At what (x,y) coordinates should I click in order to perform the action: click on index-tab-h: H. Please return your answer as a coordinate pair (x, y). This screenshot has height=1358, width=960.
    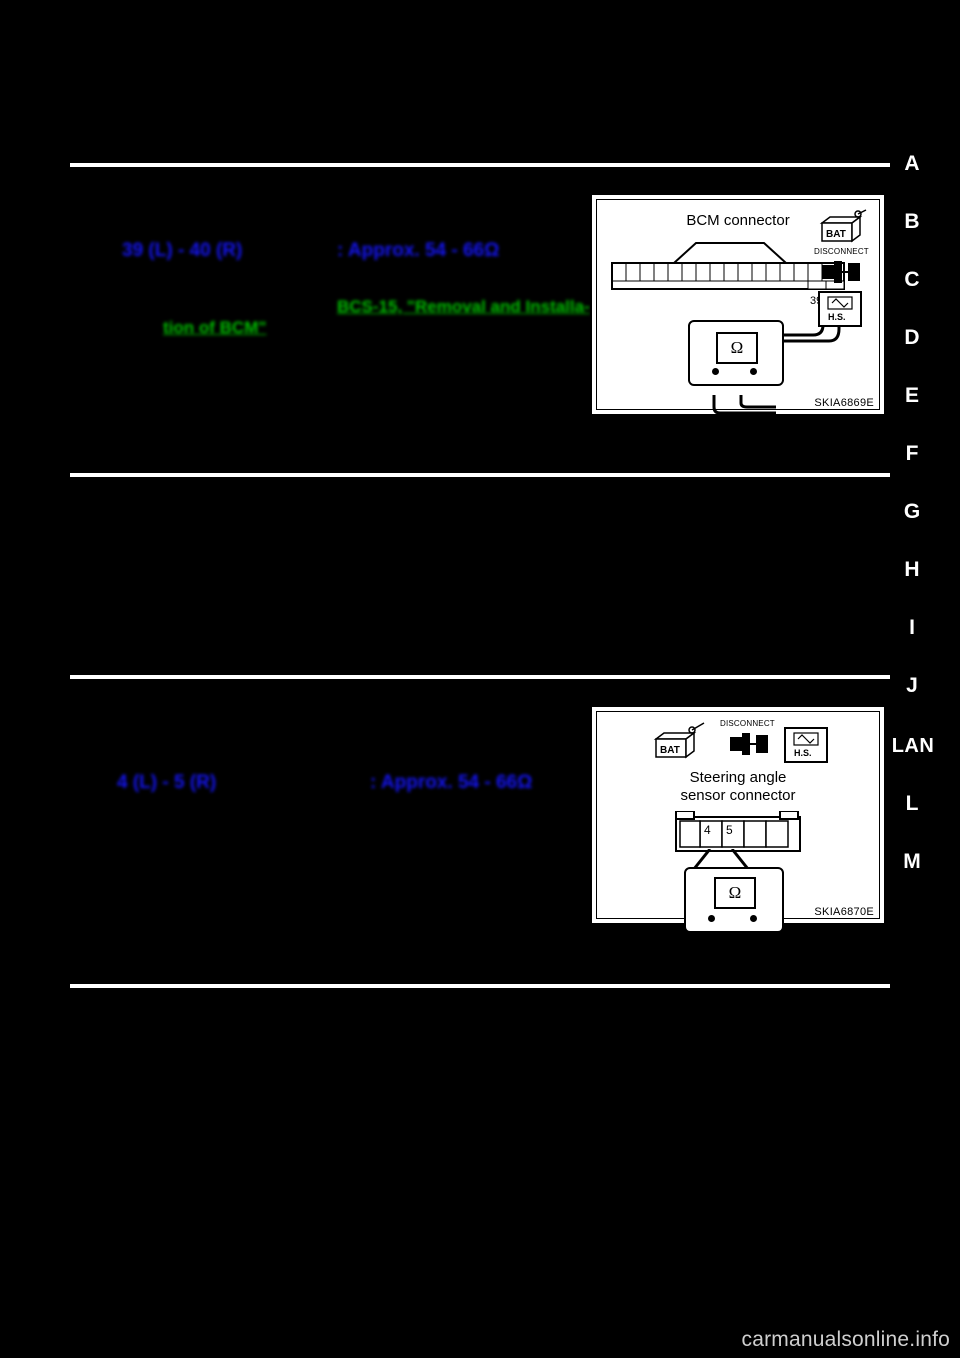
    Looking at the image, I should click on (912, 570).